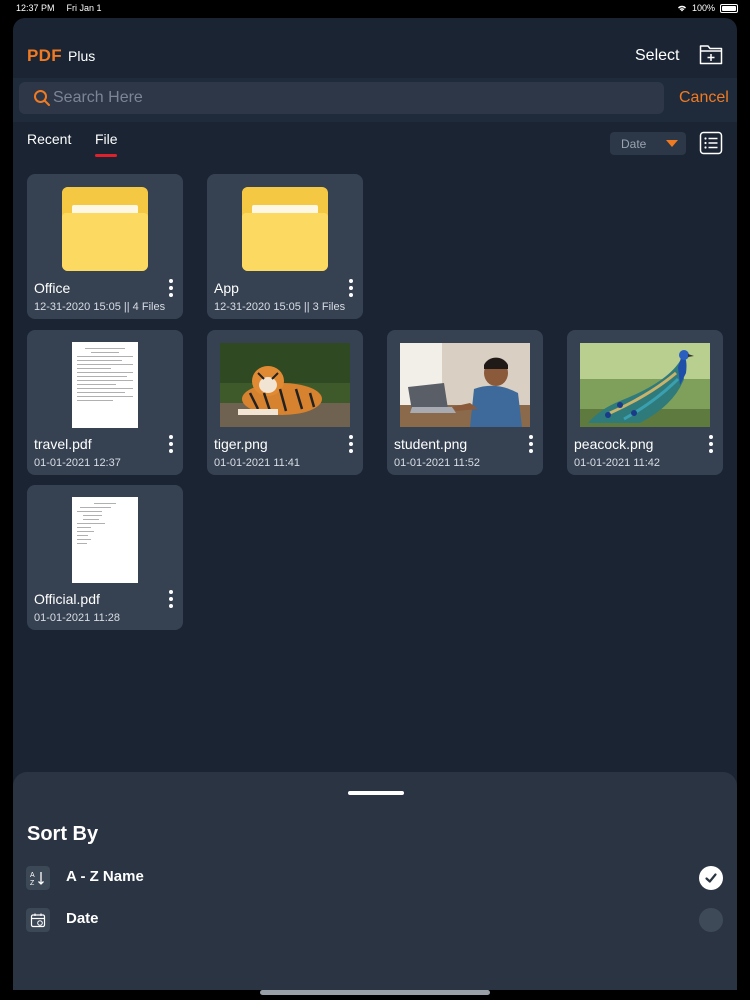  Describe the element at coordinates (375, 878) in the screenshot. I see `sort-option-name: A Z A - Z Name` at that location.